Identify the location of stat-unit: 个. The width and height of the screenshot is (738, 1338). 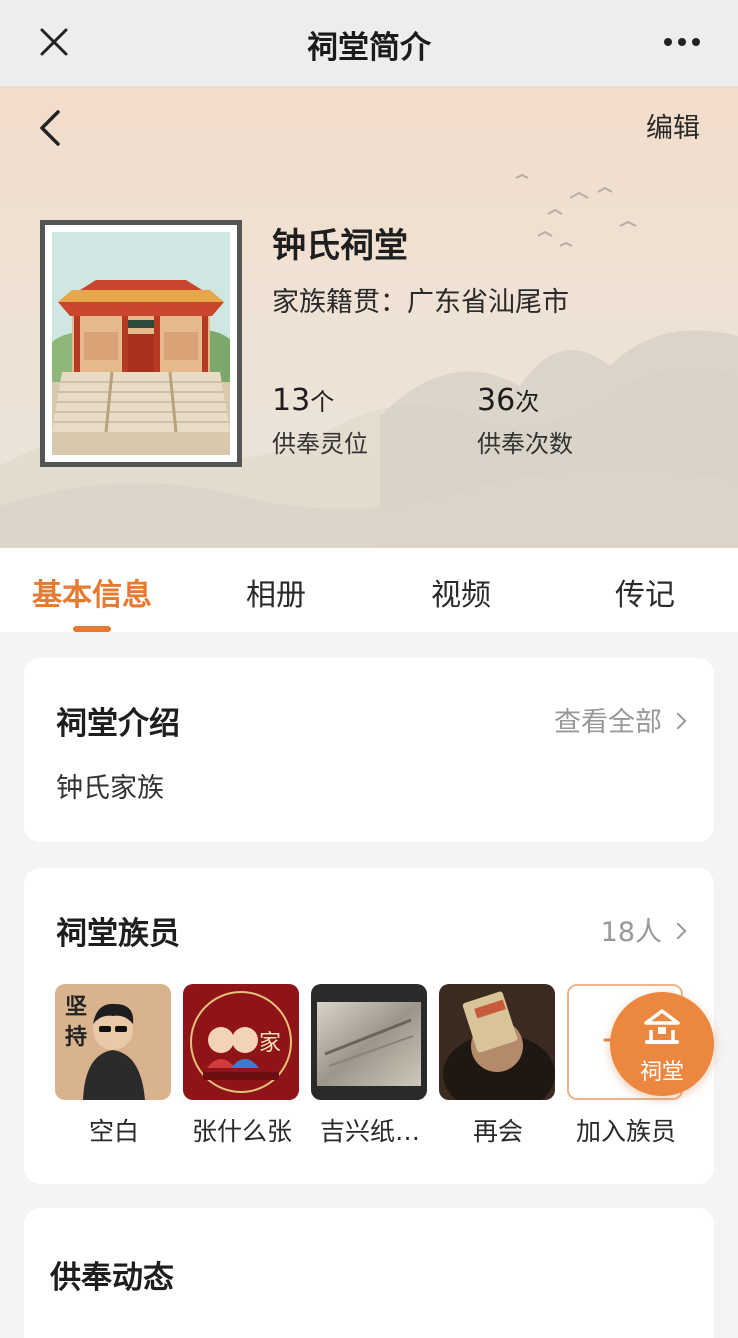
(322, 402).